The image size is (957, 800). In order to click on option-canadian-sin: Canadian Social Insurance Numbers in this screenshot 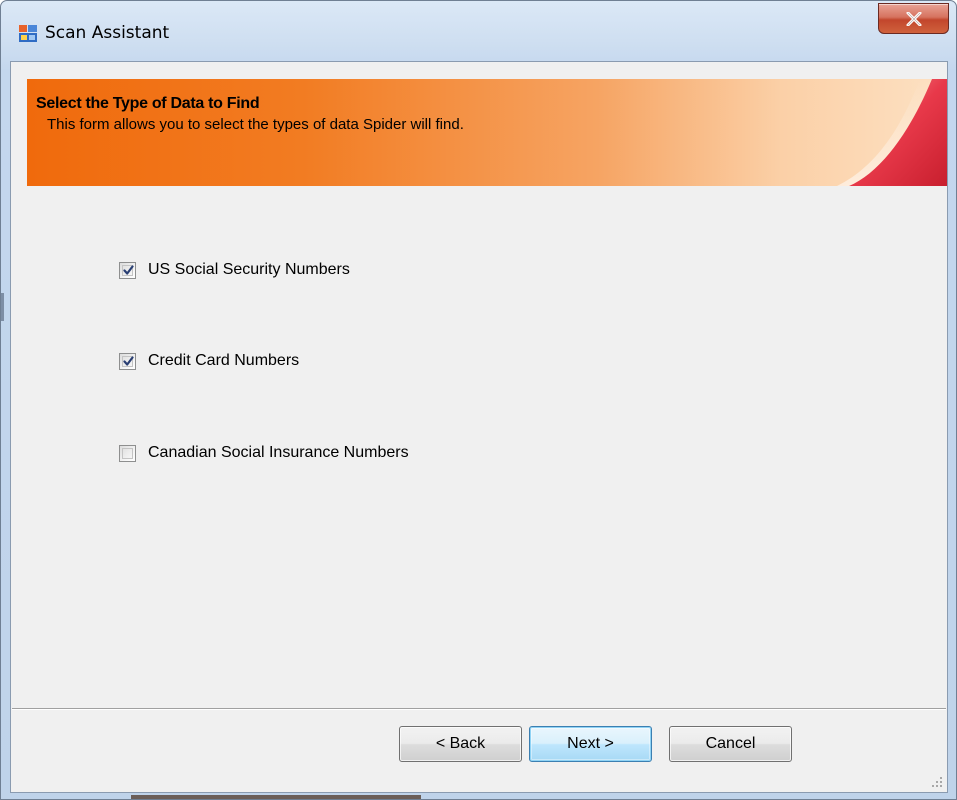, I will do `click(264, 453)`.